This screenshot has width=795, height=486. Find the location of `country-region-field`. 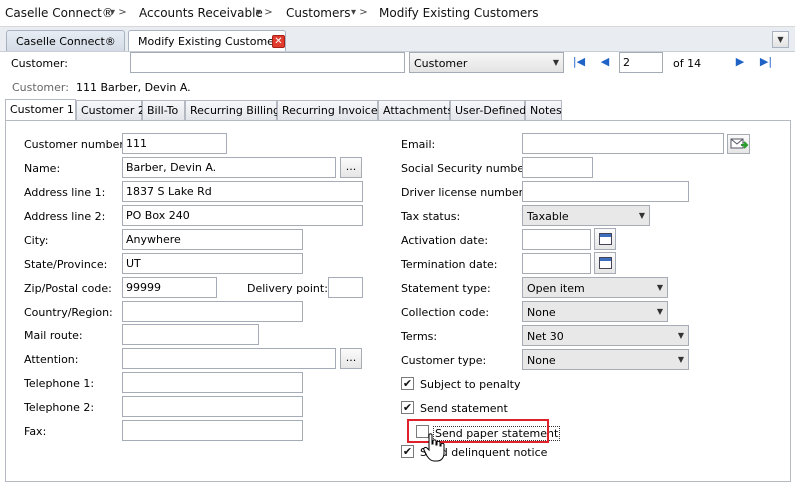

country-region-field is located at coordinates (212, 311).